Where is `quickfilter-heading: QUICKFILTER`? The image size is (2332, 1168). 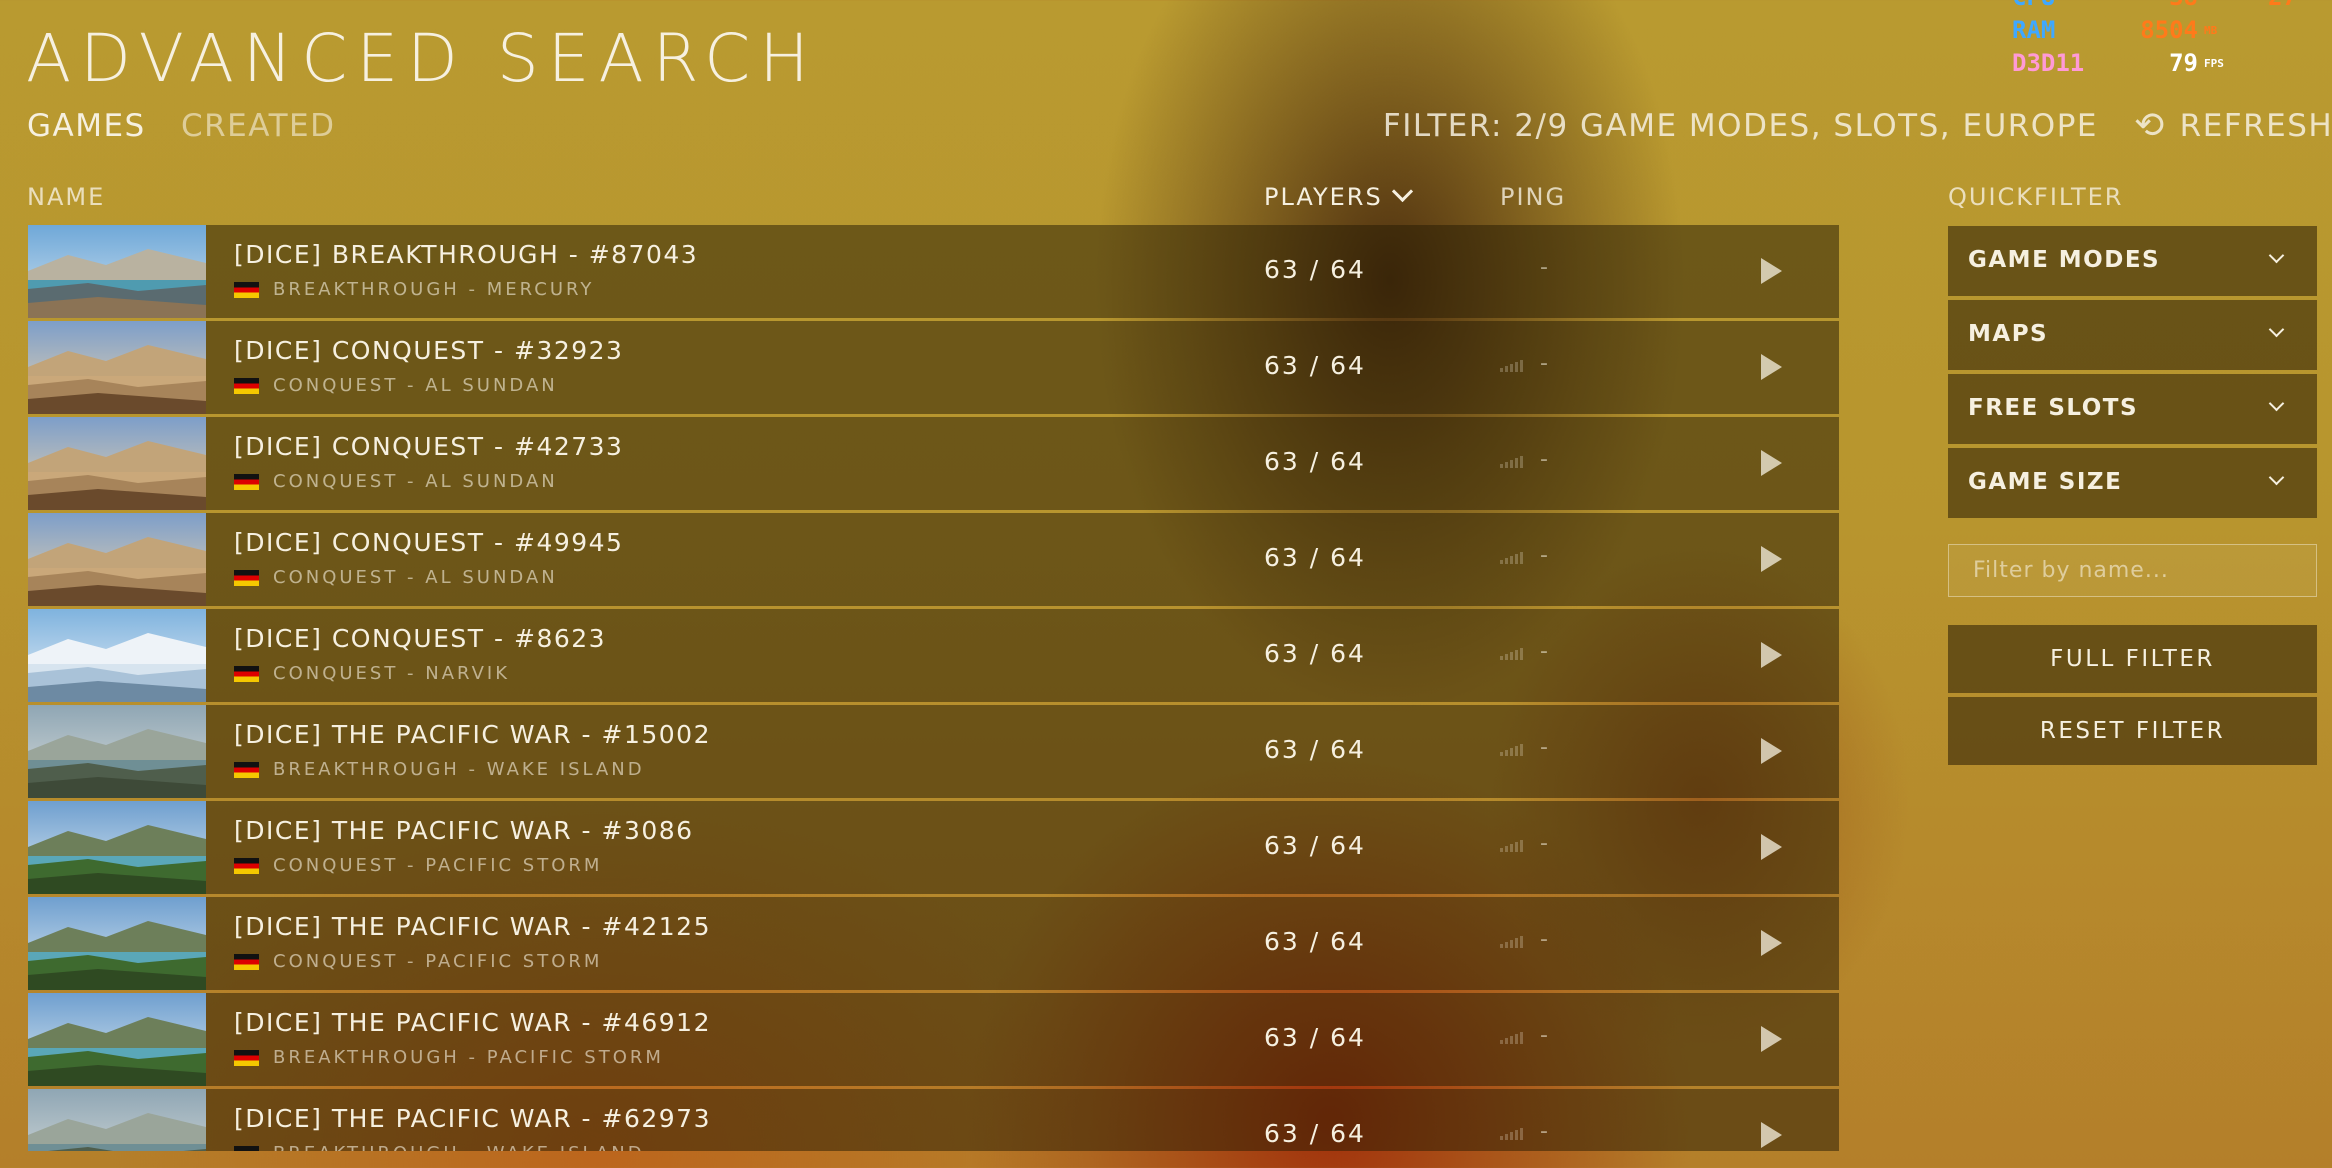 quickfilter-heading: QUICKFILTER is located at coordinates (2036, 197).